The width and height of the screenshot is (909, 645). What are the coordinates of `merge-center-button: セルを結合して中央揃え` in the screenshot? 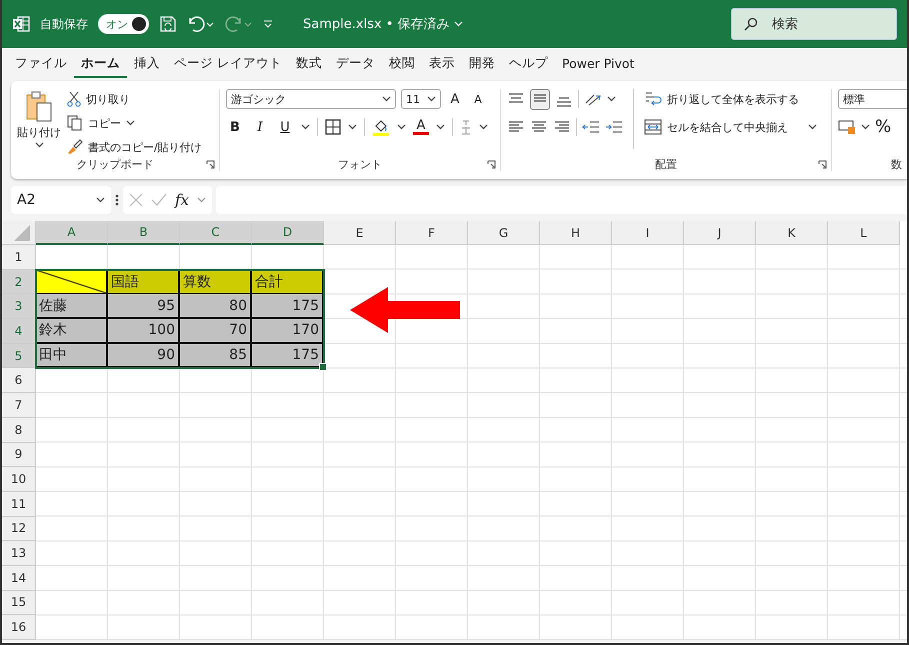 It's located at (730, 127).